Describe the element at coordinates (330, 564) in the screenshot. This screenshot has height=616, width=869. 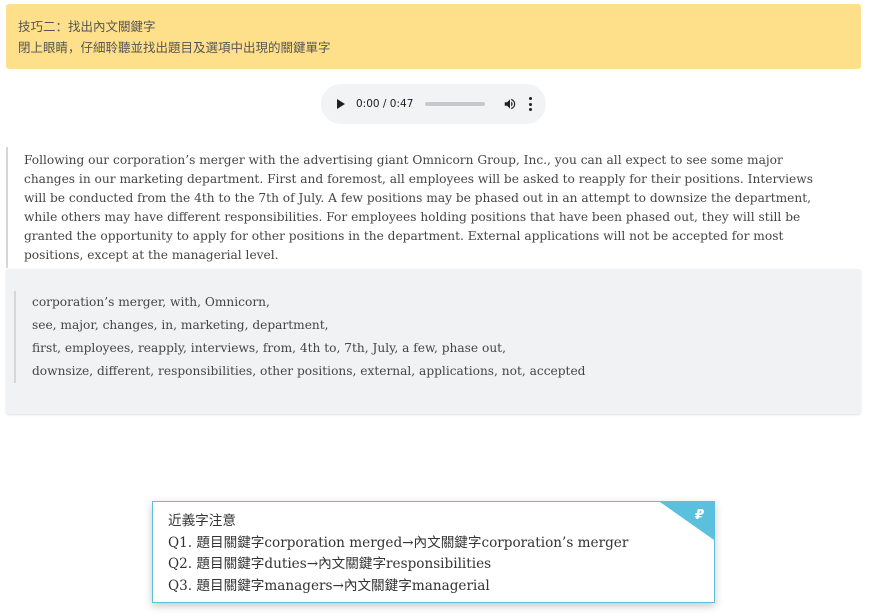
I see `synonym-line: Q2. 題目關鍵字duties→內文關鍵字responsibilities` at that location.